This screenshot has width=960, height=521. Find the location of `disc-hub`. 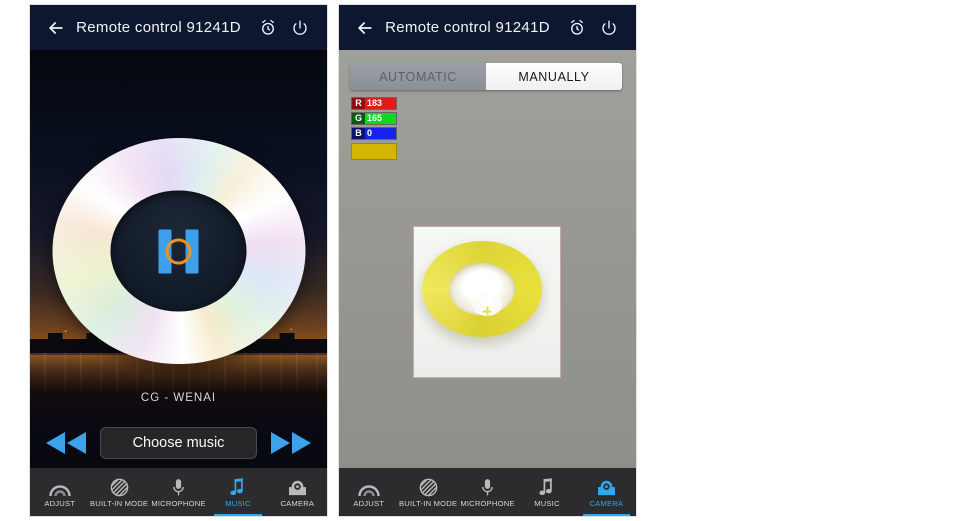

disc-hub is located at coordinates (178, 251).